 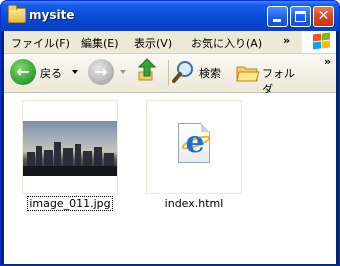 I want to click on file-thumbnail-image, so click(x=70, y=147).